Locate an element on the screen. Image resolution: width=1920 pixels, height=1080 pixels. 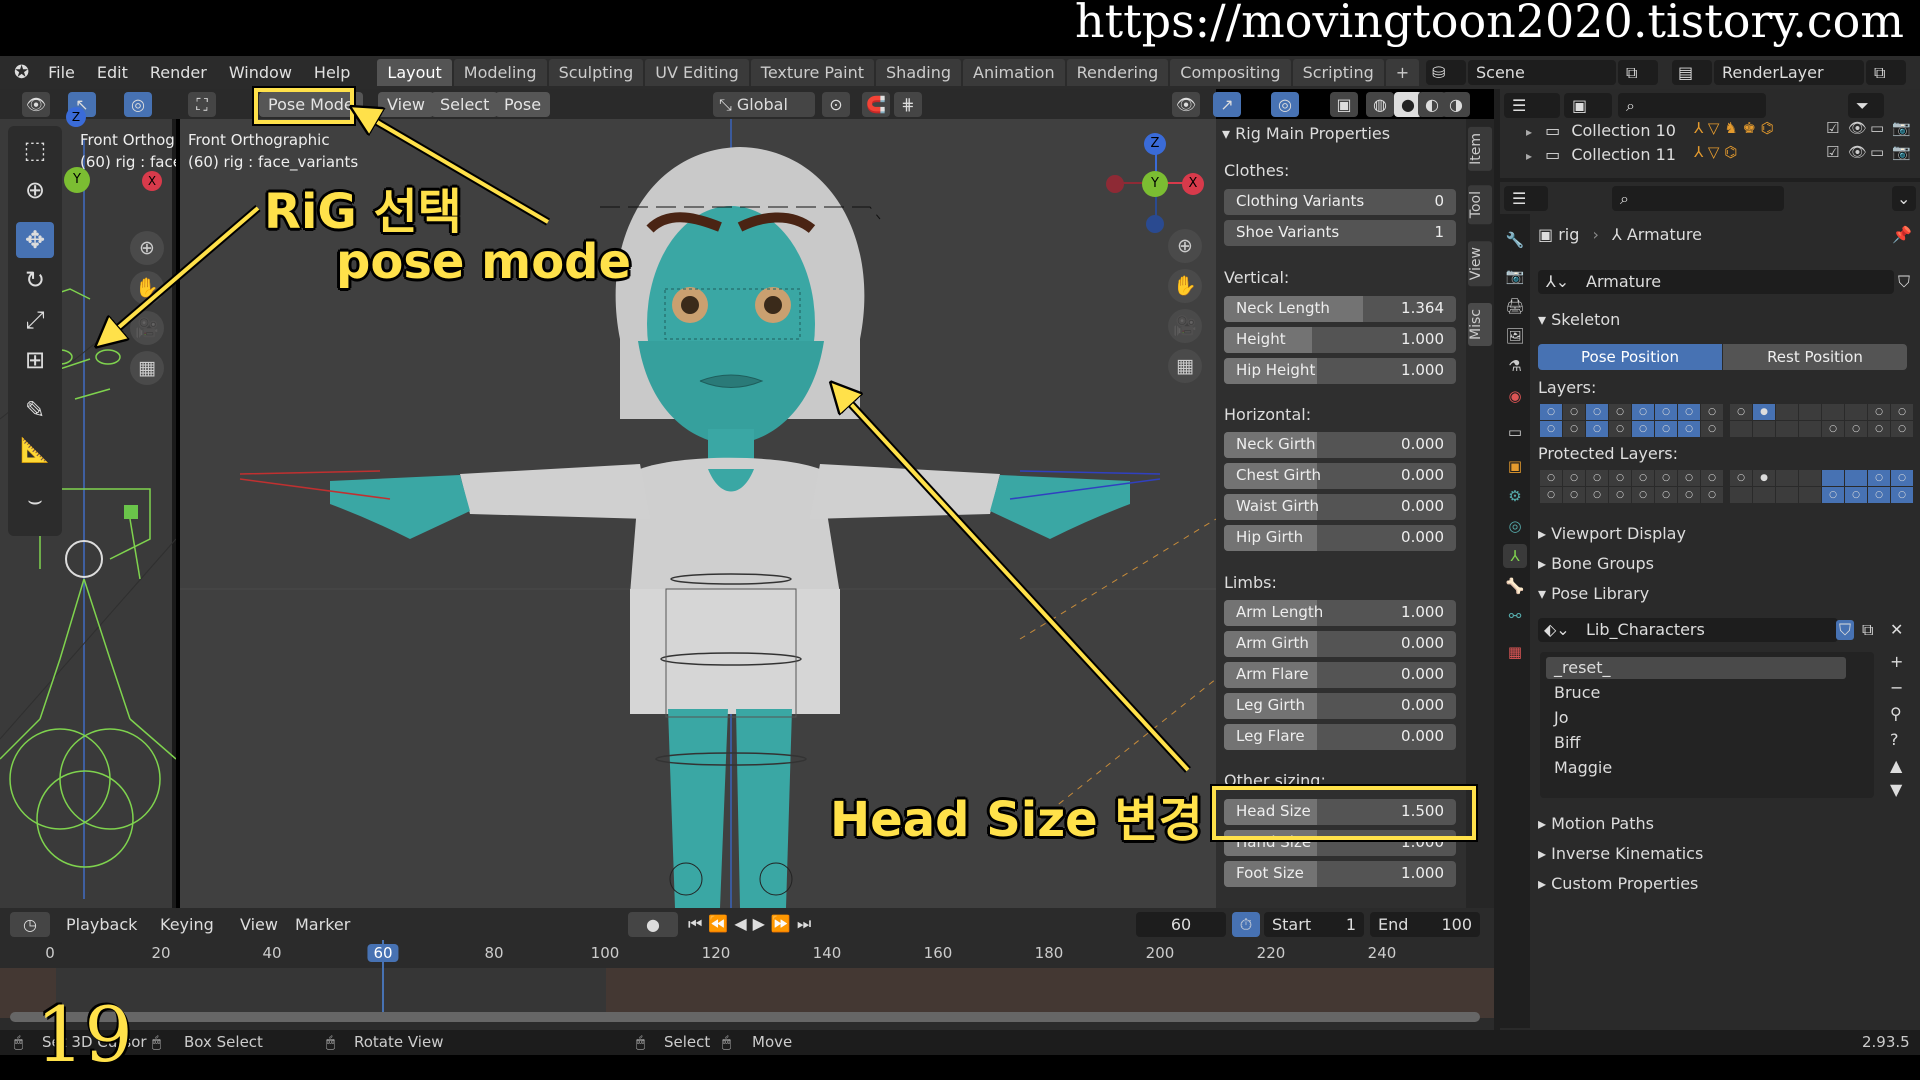
annotation-rig-select: RiG 선택 is located at coordinates (363, 212).